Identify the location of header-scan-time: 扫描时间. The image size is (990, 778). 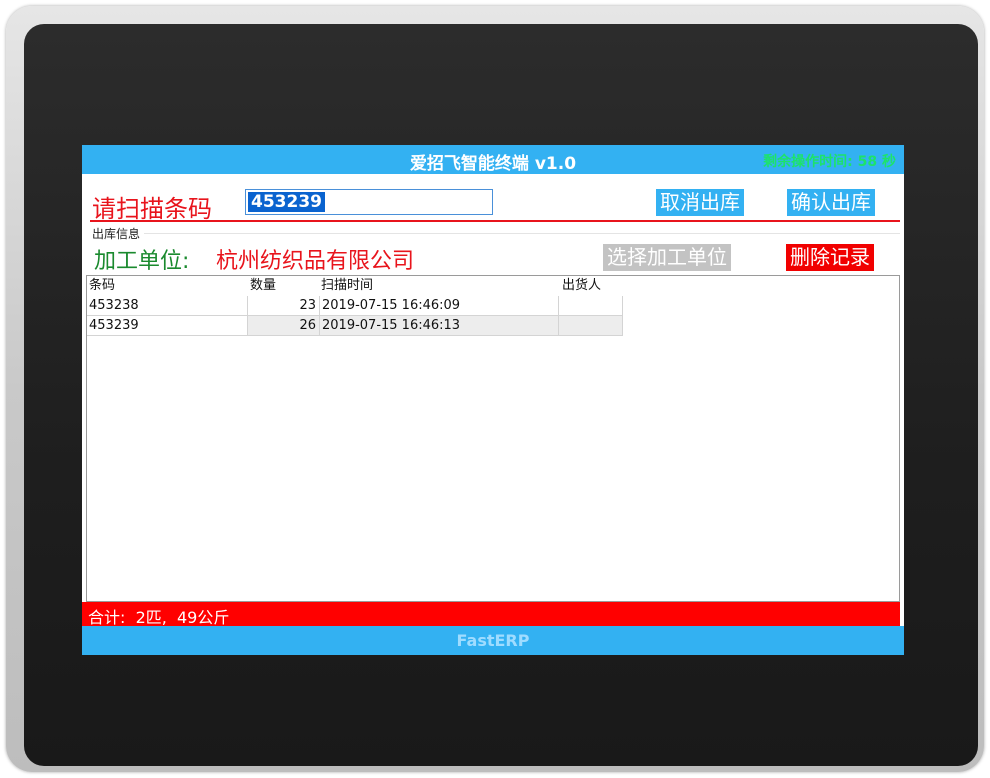
(440, 286).